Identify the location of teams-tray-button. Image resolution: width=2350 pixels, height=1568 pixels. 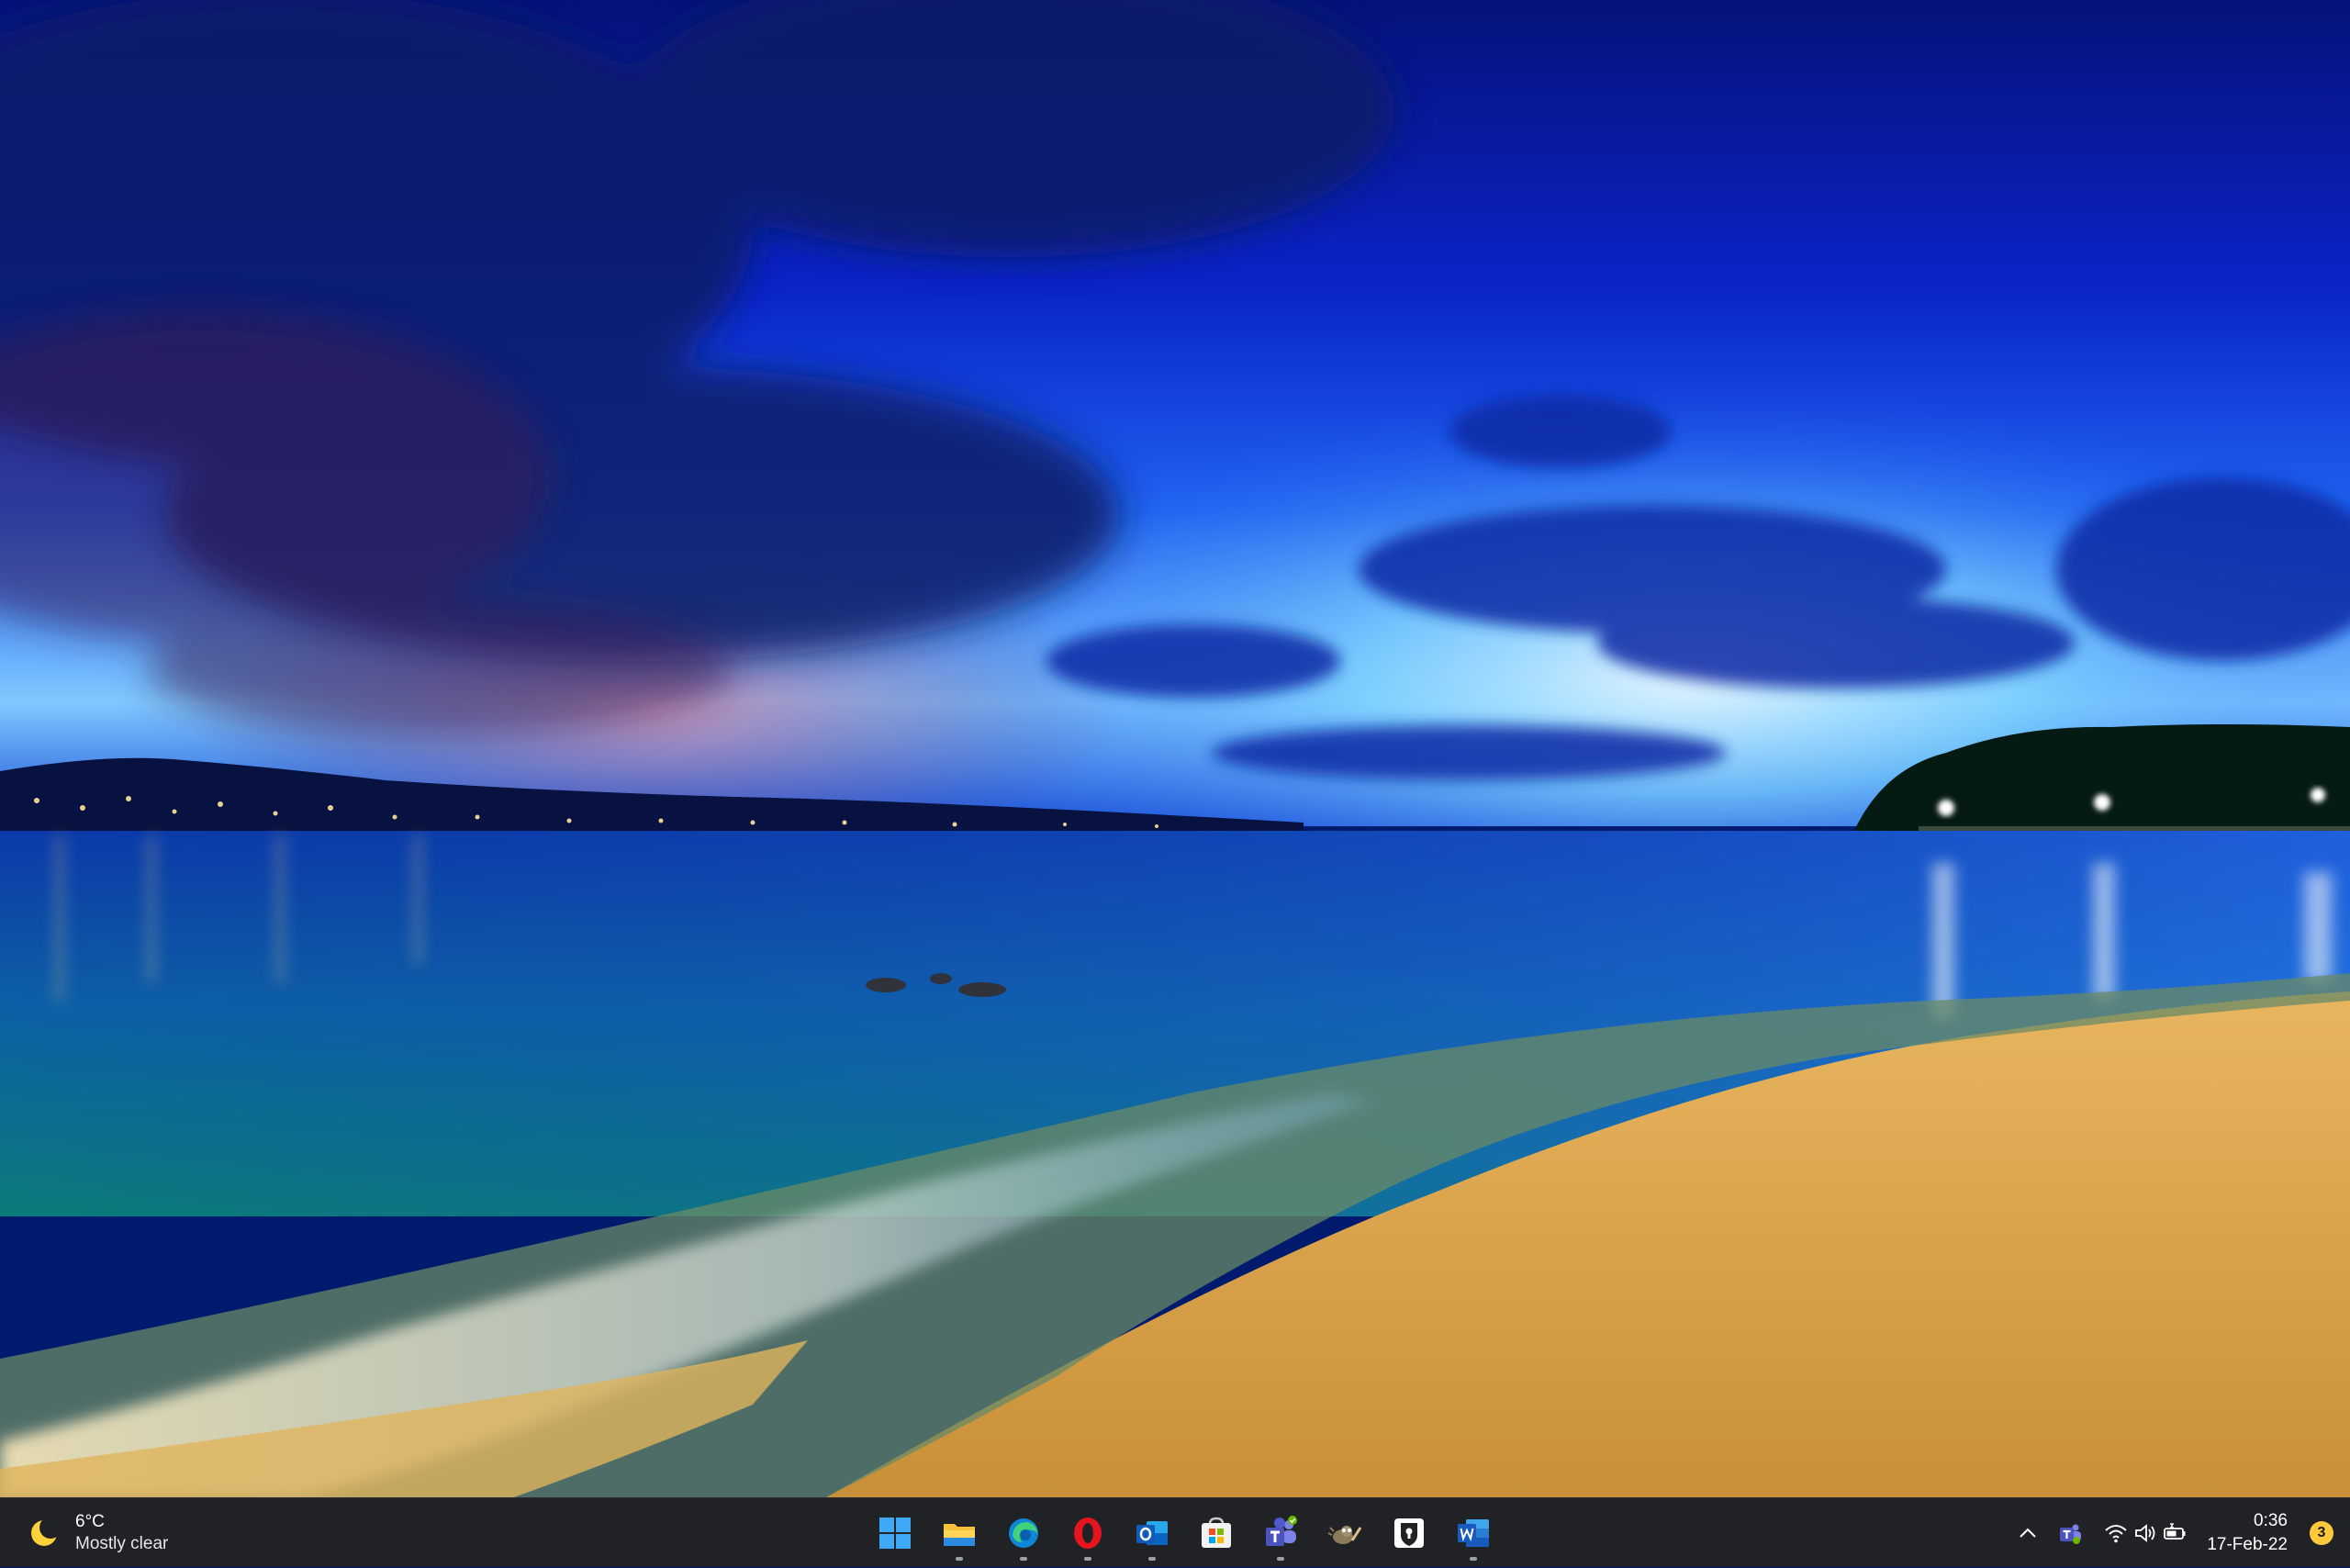
(2070, 1533).